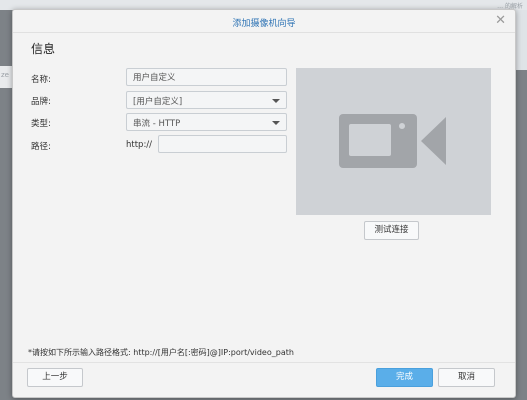 Image resolution: width=527 pixels, height=400 pixels. Describe the element at coordinates (157, 124) in the screenshot. I see `type-select-value: 串流 - HTTP` at that location.